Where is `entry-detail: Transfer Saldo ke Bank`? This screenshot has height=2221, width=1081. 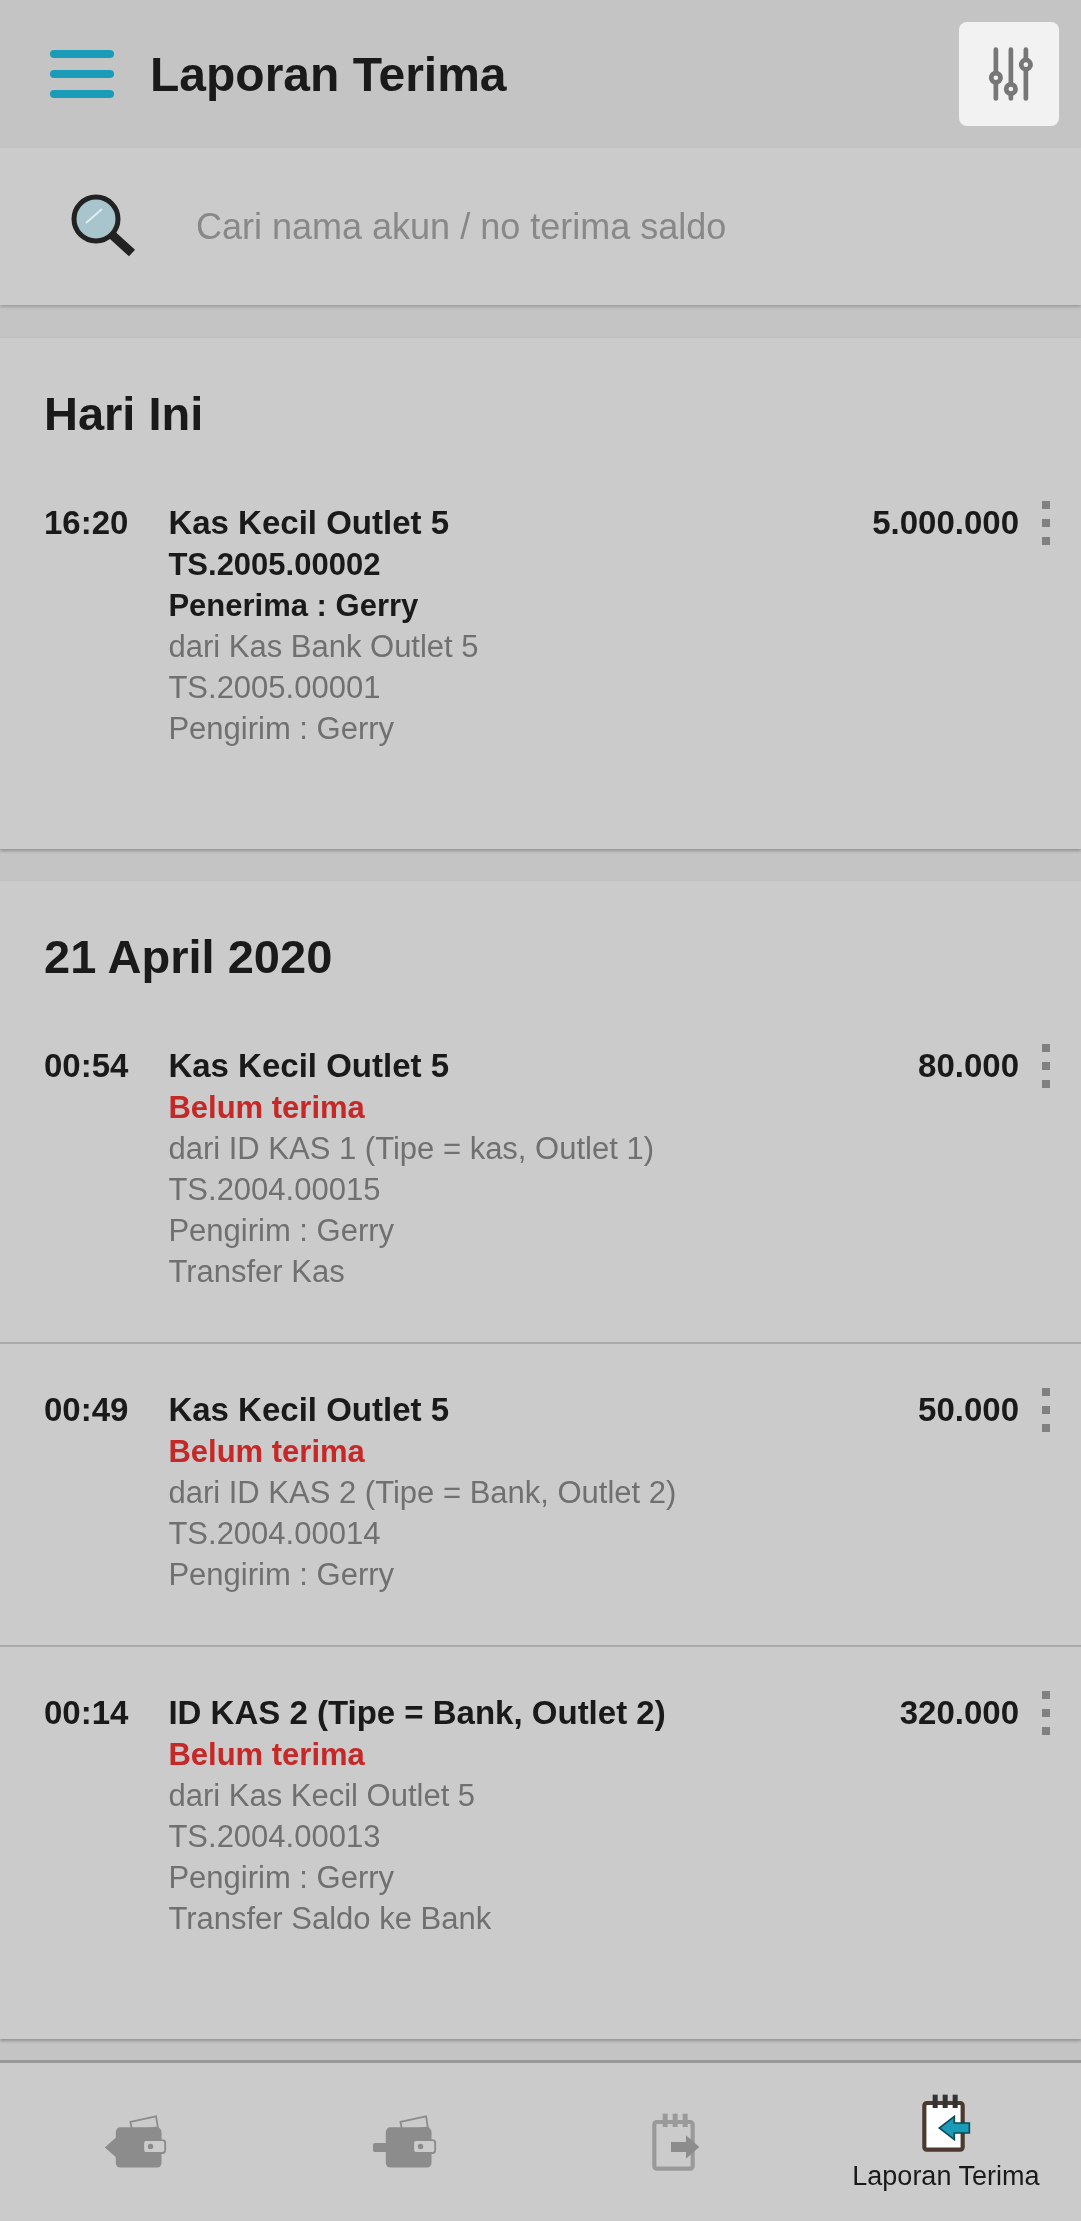 entry-detail: Transfer Saldo ke Bank is located at coordinates (330, 1919).